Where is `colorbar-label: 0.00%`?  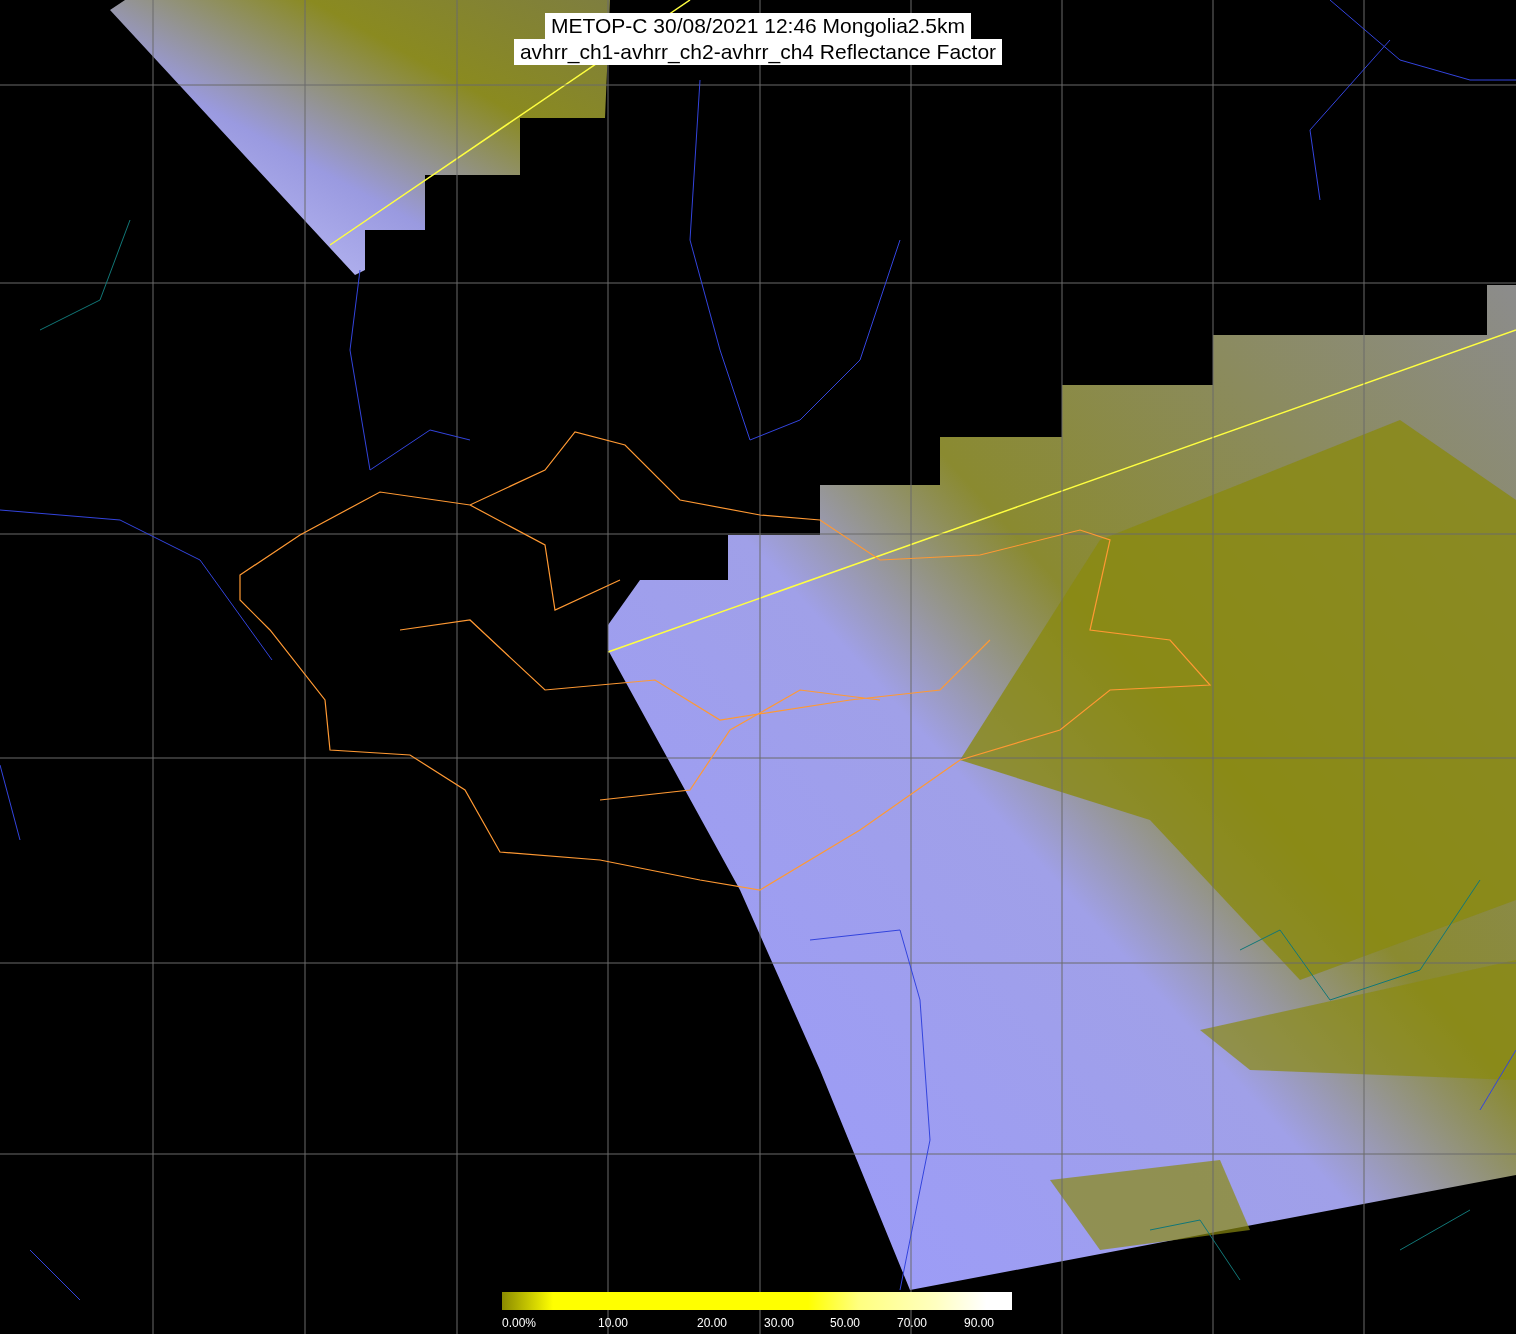
colorbar-label: 0.00% is located at coordinates (520, 1323).